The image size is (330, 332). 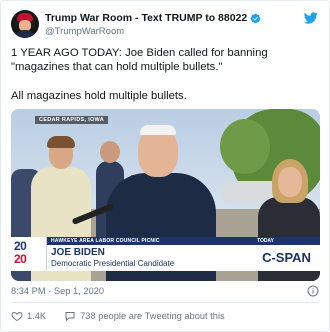 What do you see at coordinates (71, 120) in the screenshot?
I see `location-tag: CEDAR RAPIDS, IOWA` at bounding box center [71, 120].